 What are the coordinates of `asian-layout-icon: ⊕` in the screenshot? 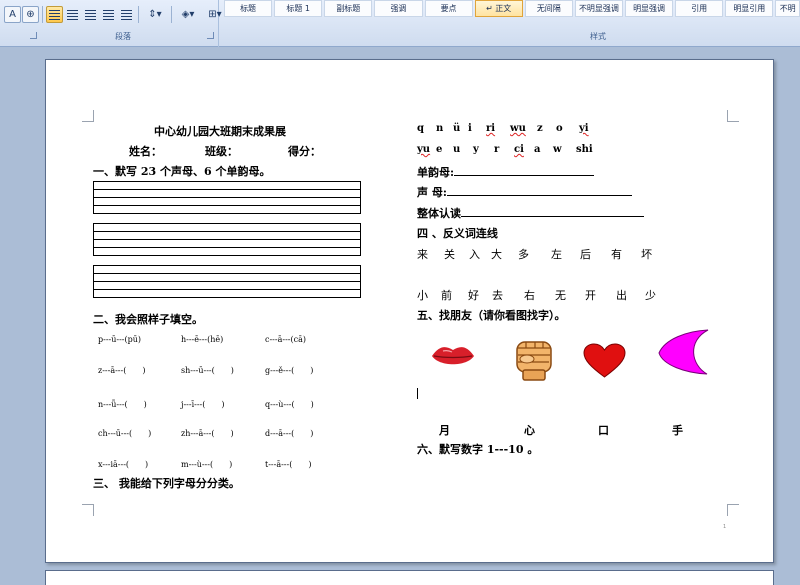 It's located at (30, 14).